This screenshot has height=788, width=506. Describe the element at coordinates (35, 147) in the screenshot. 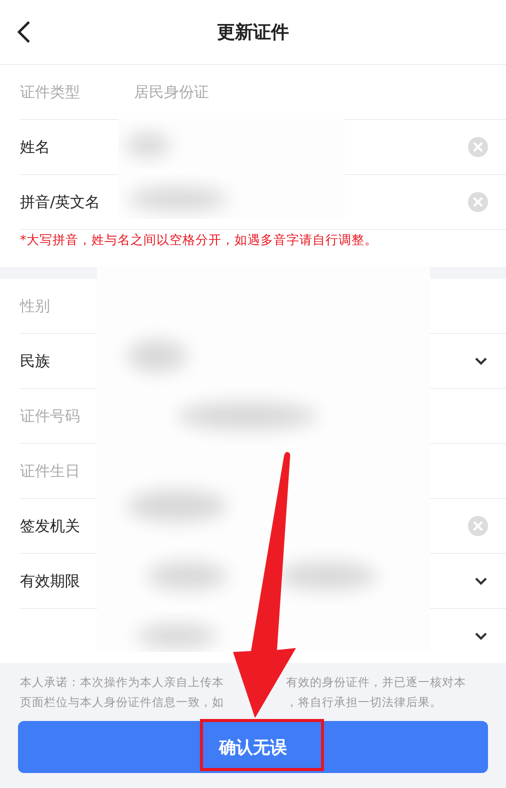

I see `field-label: 姓名` at that location.